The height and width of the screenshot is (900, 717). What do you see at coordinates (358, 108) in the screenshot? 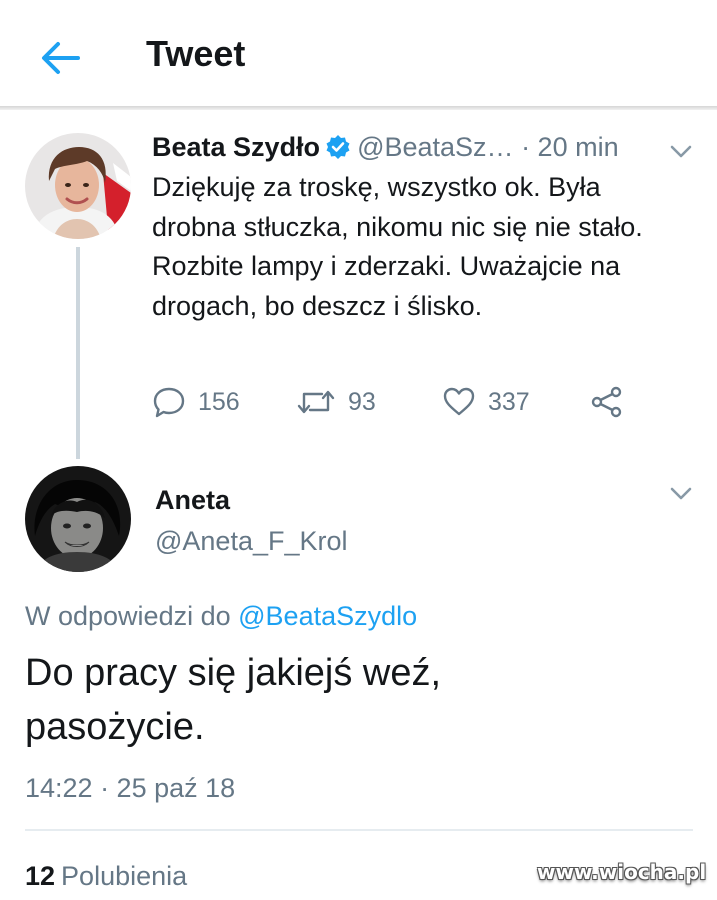
I see `header-divider` at bounding box center [358, 108].